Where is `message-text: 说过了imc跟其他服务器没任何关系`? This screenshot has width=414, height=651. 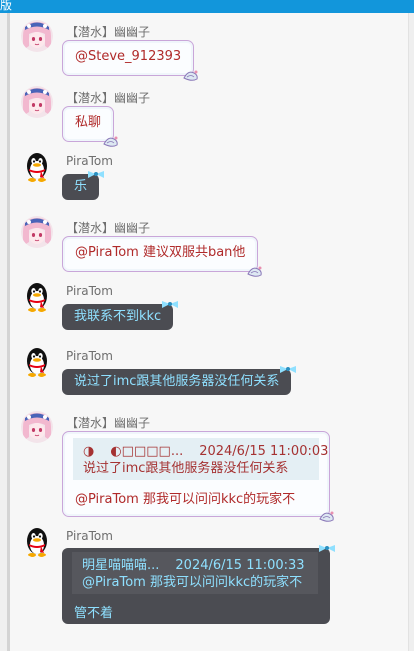 message-text: 说过了imc跟其他服务器没任何关系 is located at coordinates (177, 381).